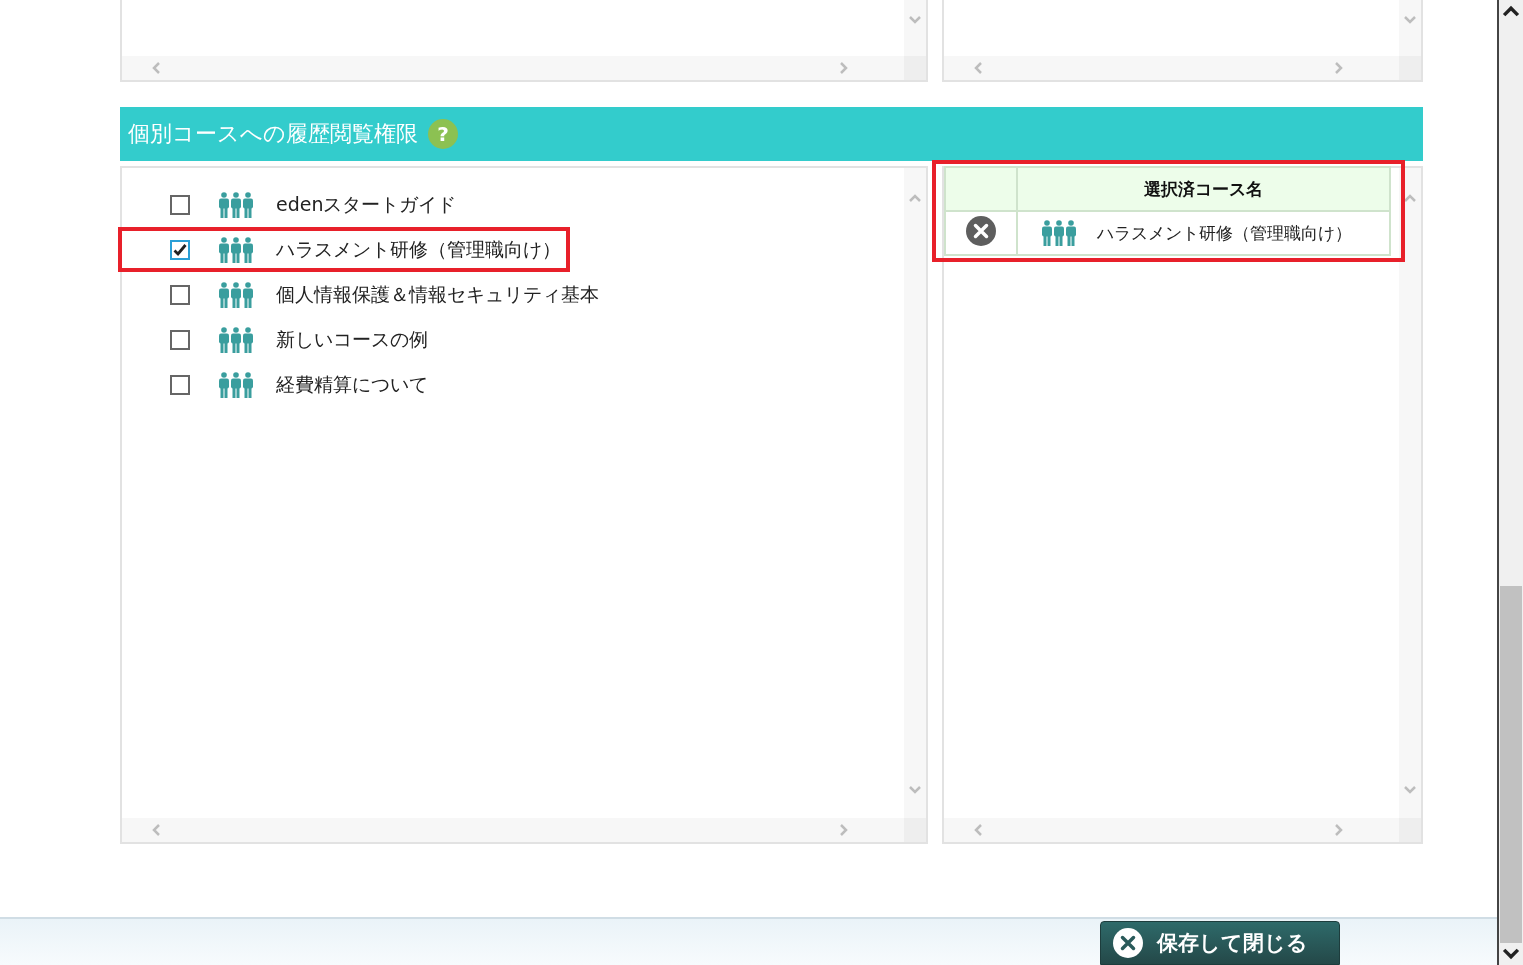 This screenshot has width=1523, height=965. Describe the element at coordinates (1511, 764) in the screenshot. I see `scroll-thumb` at that location.